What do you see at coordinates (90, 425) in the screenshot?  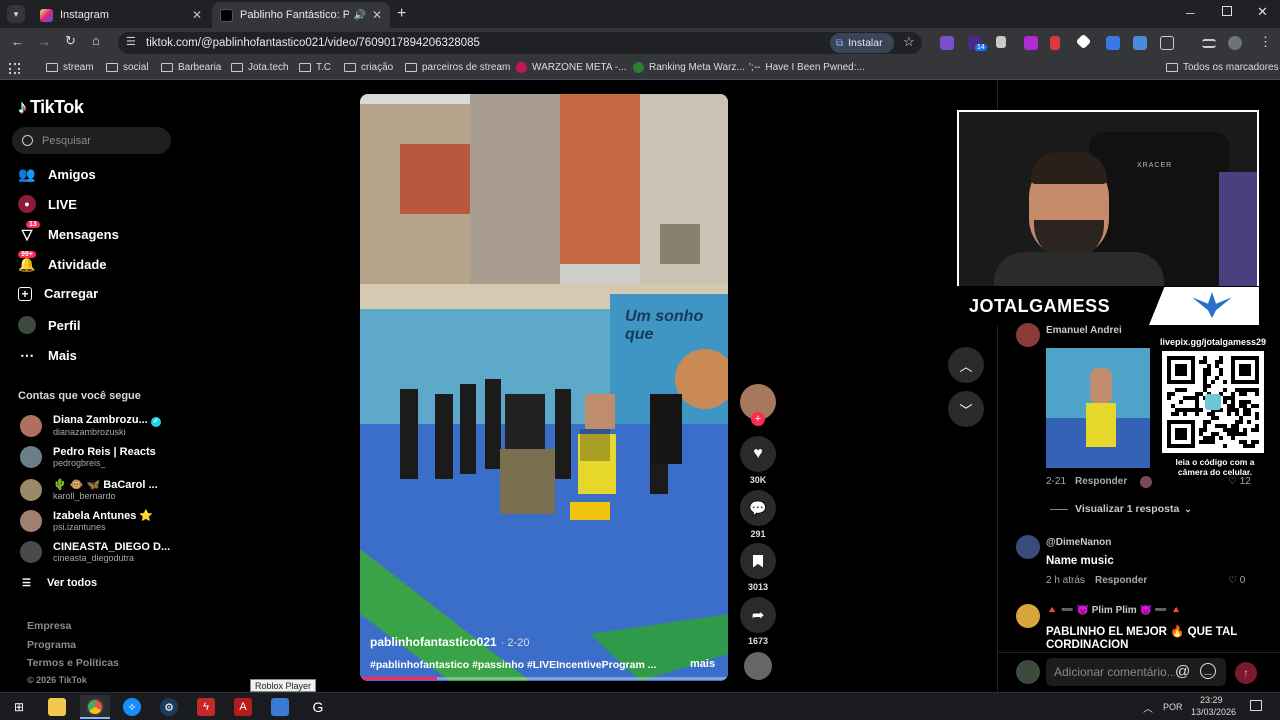 I see `following-account: Diana Zambrozu... ✓ dianazambrozuski` at bounding box center [90, 425].